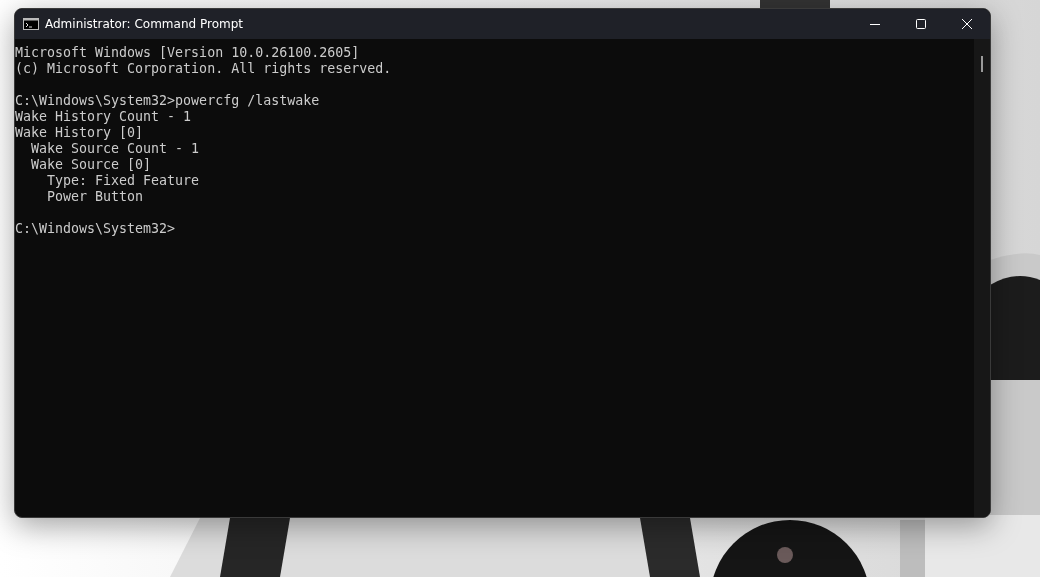  Describe the element at coordinates (982, 64) in the screenshot. I see `scrollbar-thumb` at that location.